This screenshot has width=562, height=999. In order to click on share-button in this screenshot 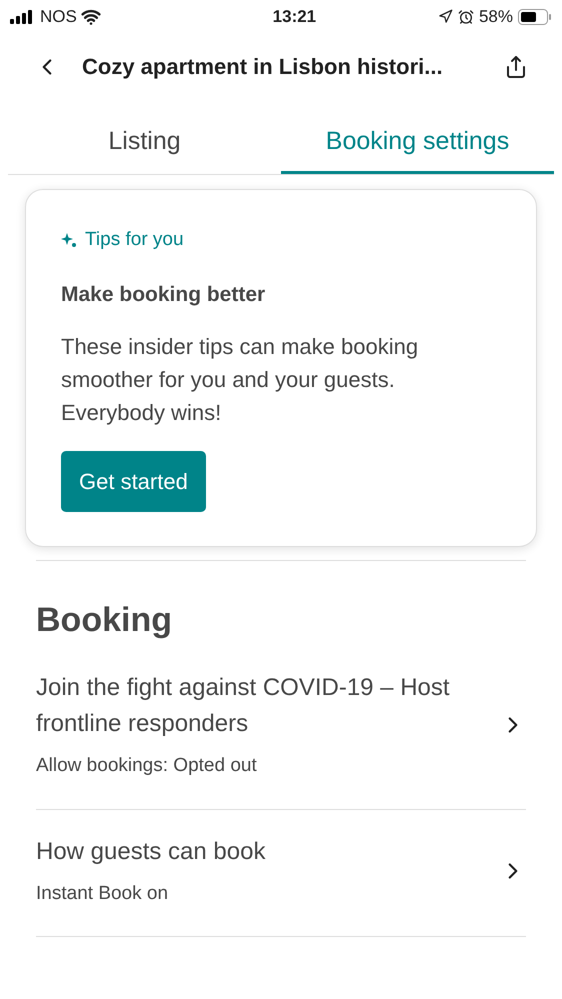, I will do `click(516, 66)`.